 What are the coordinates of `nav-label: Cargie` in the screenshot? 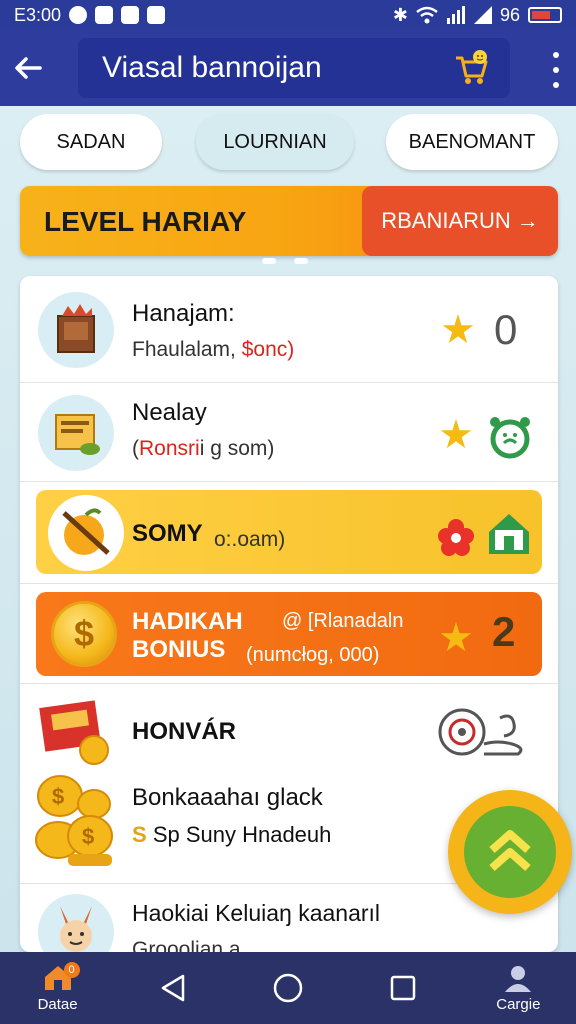 It's located at (518, 1004).